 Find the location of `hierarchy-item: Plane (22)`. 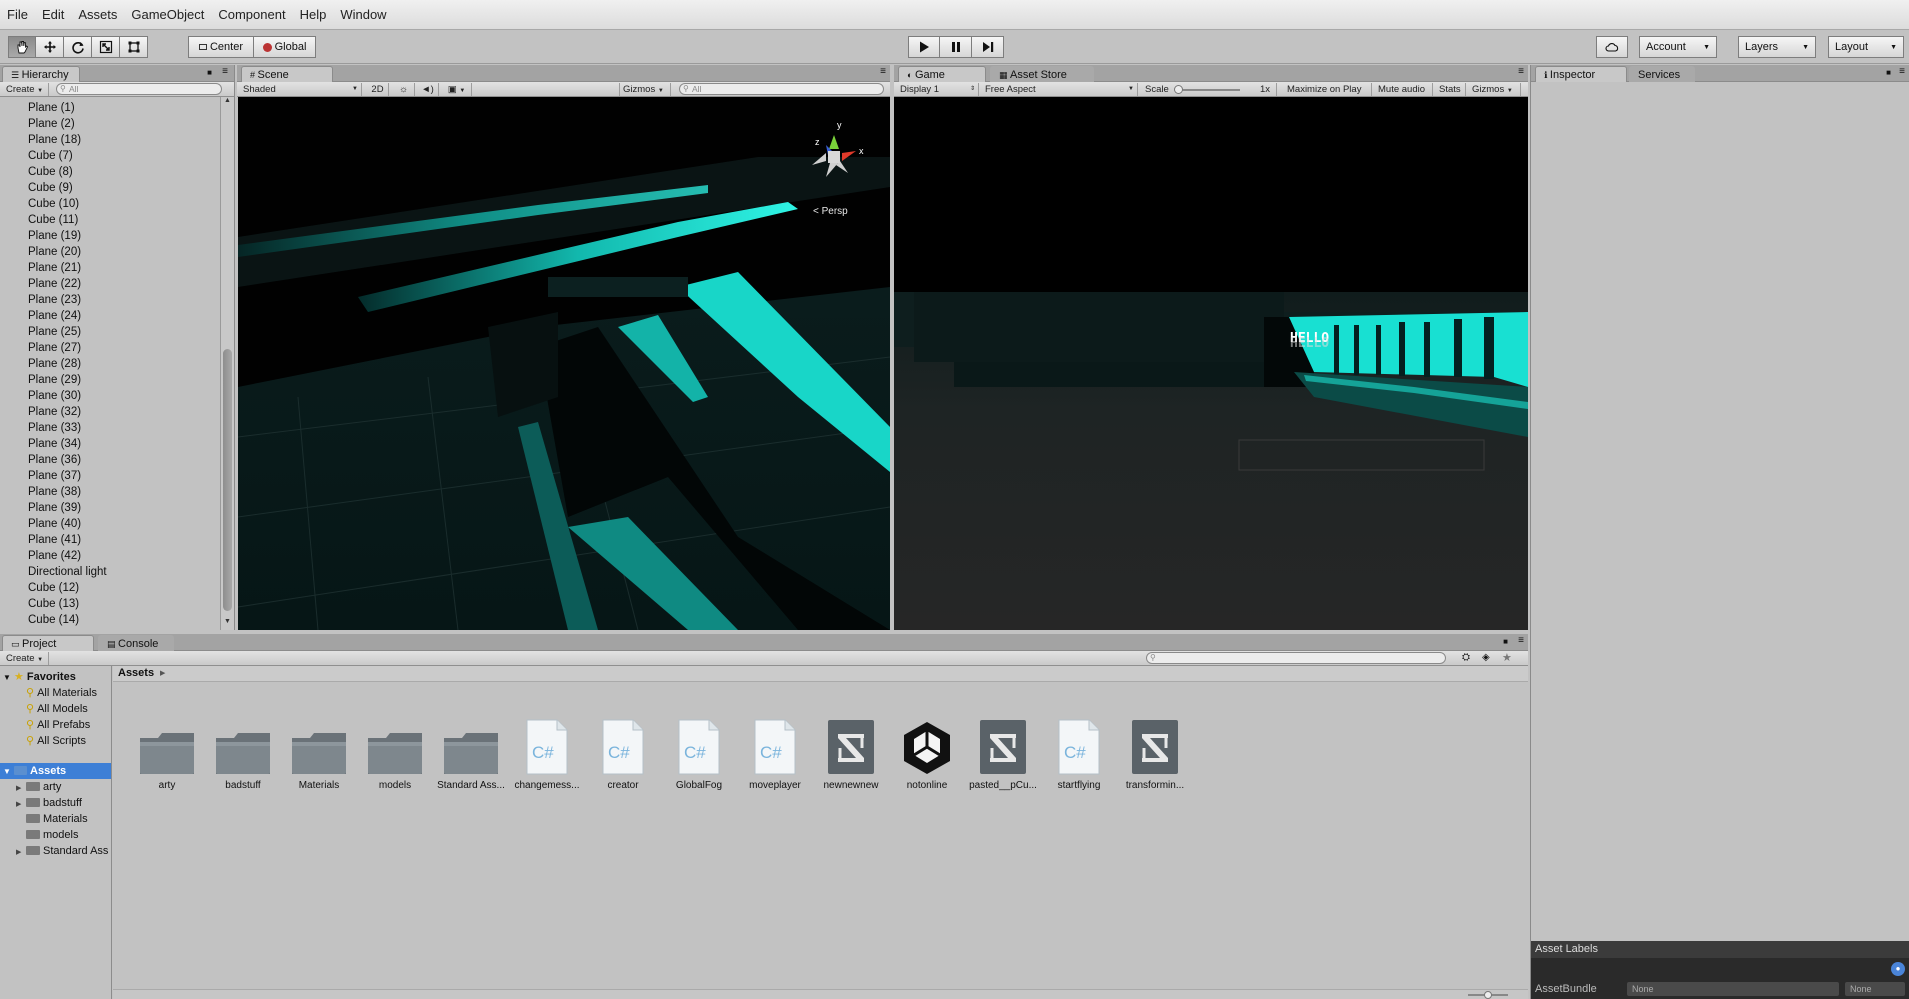

hierarchy-item: Plane (22) is located at coordinates (111, 284).